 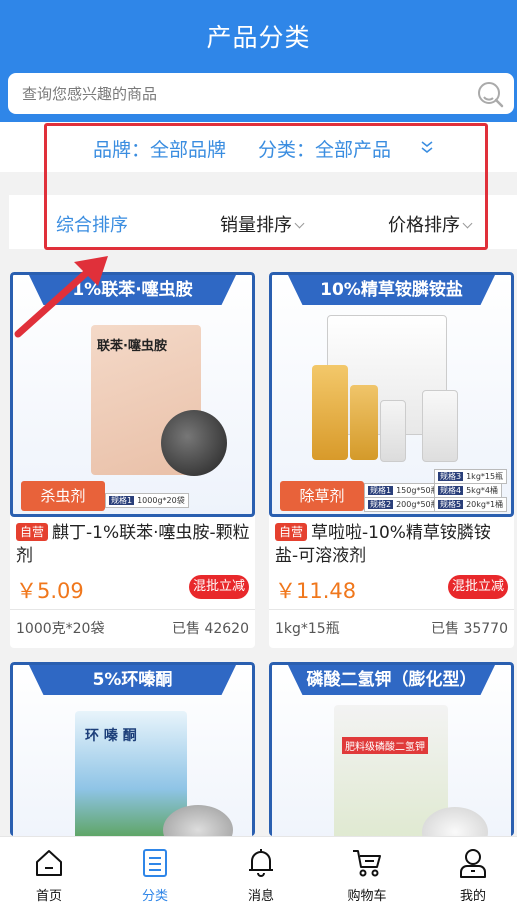 I want to click on spec-chip-value: 20kg*1桶, so click(x=485, y=504).